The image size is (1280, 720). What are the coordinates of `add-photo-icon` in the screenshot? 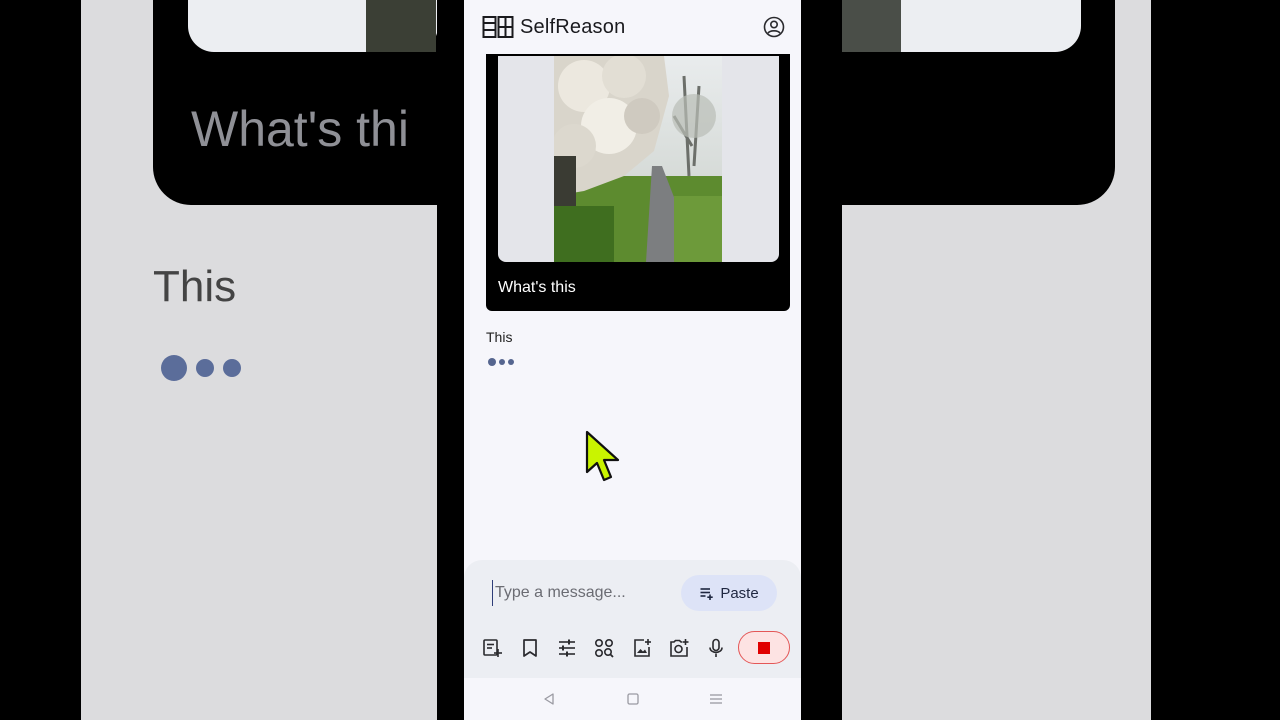 It's located at (679, 648).